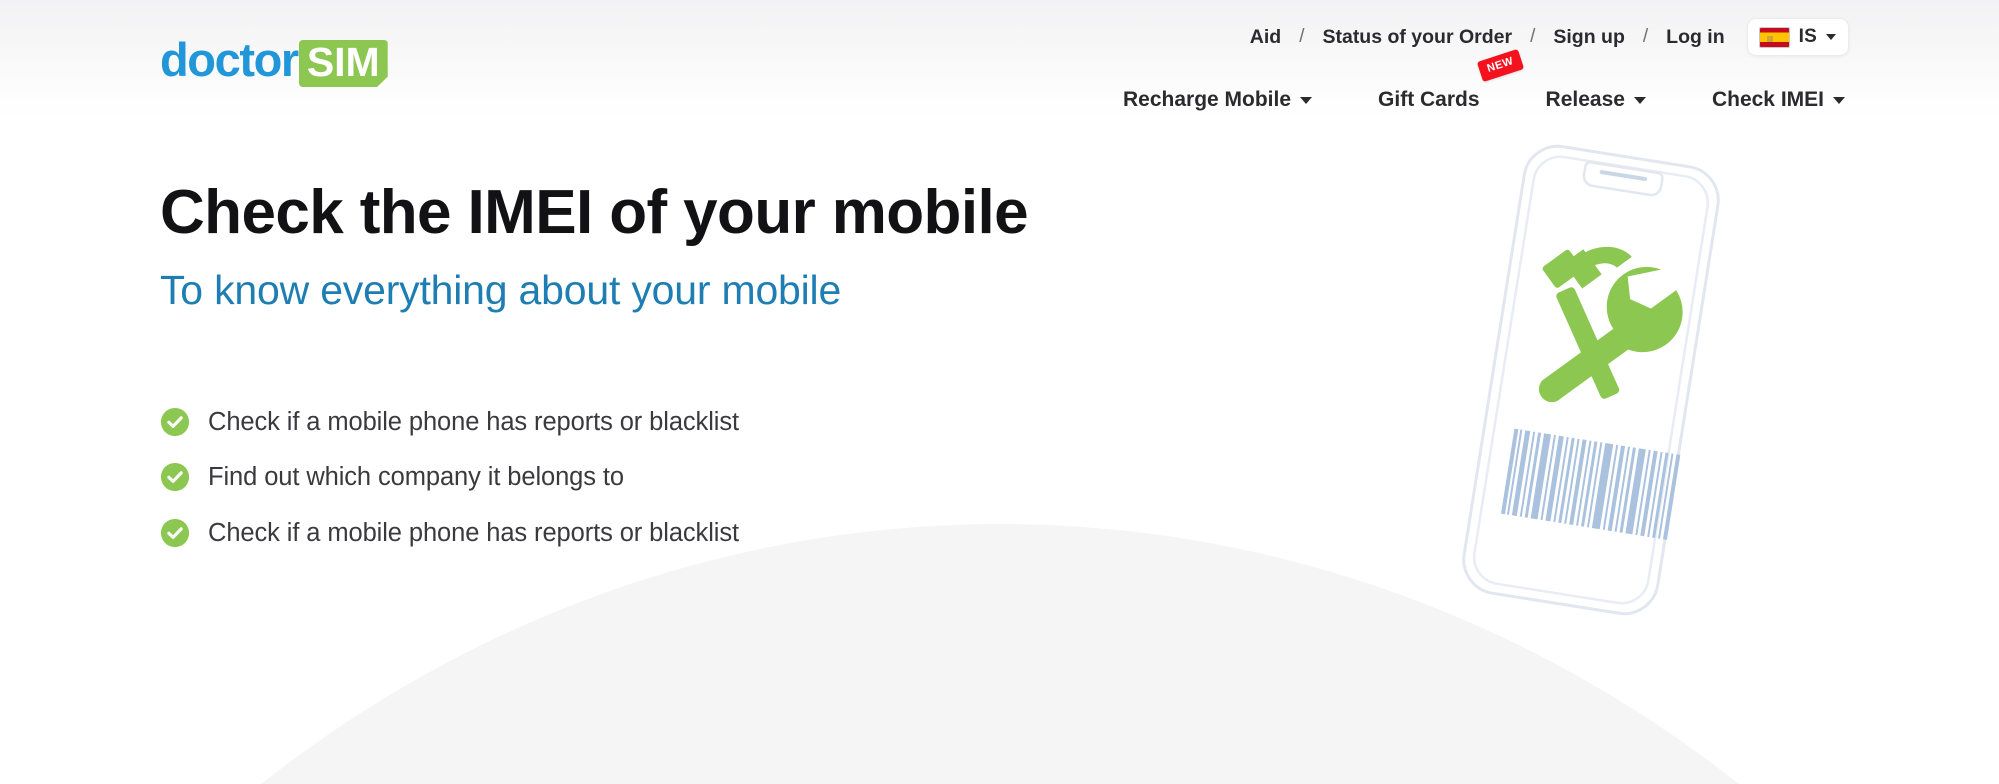  I want to click on site-logo: doctor SIM, so click(274, 61).